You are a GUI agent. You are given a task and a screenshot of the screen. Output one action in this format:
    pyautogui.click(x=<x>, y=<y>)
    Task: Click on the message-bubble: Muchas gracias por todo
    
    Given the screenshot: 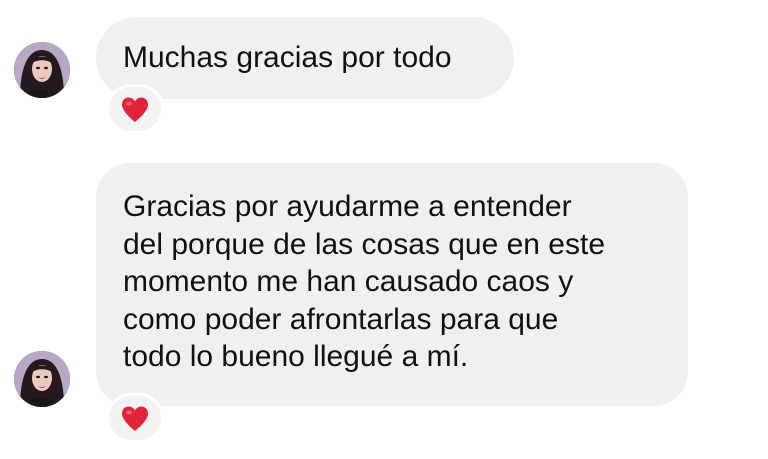 What is the action you would take?
    pyautogui.click(x=305, y=58)
    